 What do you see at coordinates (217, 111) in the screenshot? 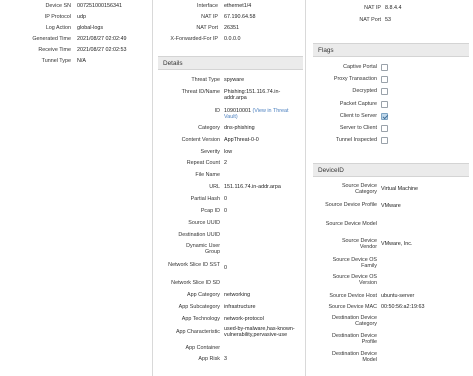
I see `field-label: ID` at bounding box center [217, 111].